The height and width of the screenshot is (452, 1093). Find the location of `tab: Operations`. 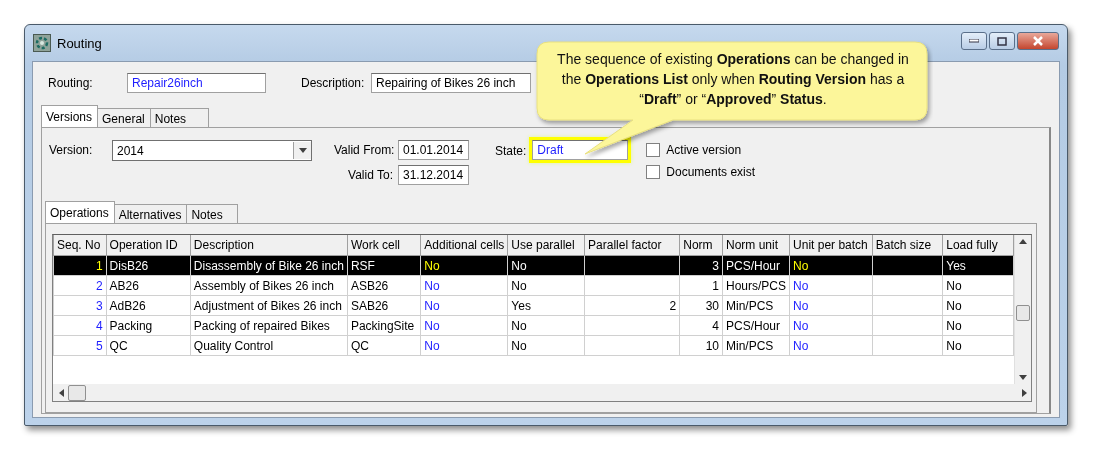

tab: Operations is located at coordinates (80, 212).